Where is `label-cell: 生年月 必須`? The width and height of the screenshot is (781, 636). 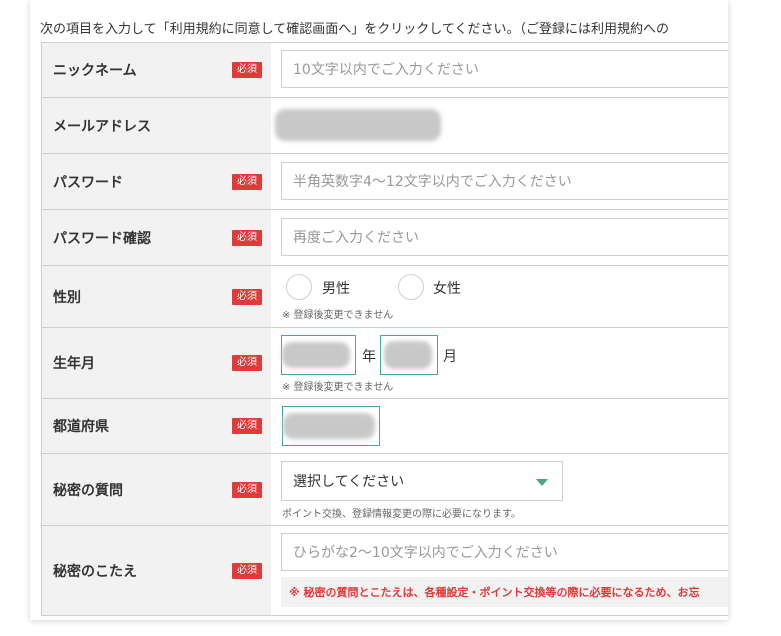 label-cell: 生年月 必須 is located at coordinates (156, 363).